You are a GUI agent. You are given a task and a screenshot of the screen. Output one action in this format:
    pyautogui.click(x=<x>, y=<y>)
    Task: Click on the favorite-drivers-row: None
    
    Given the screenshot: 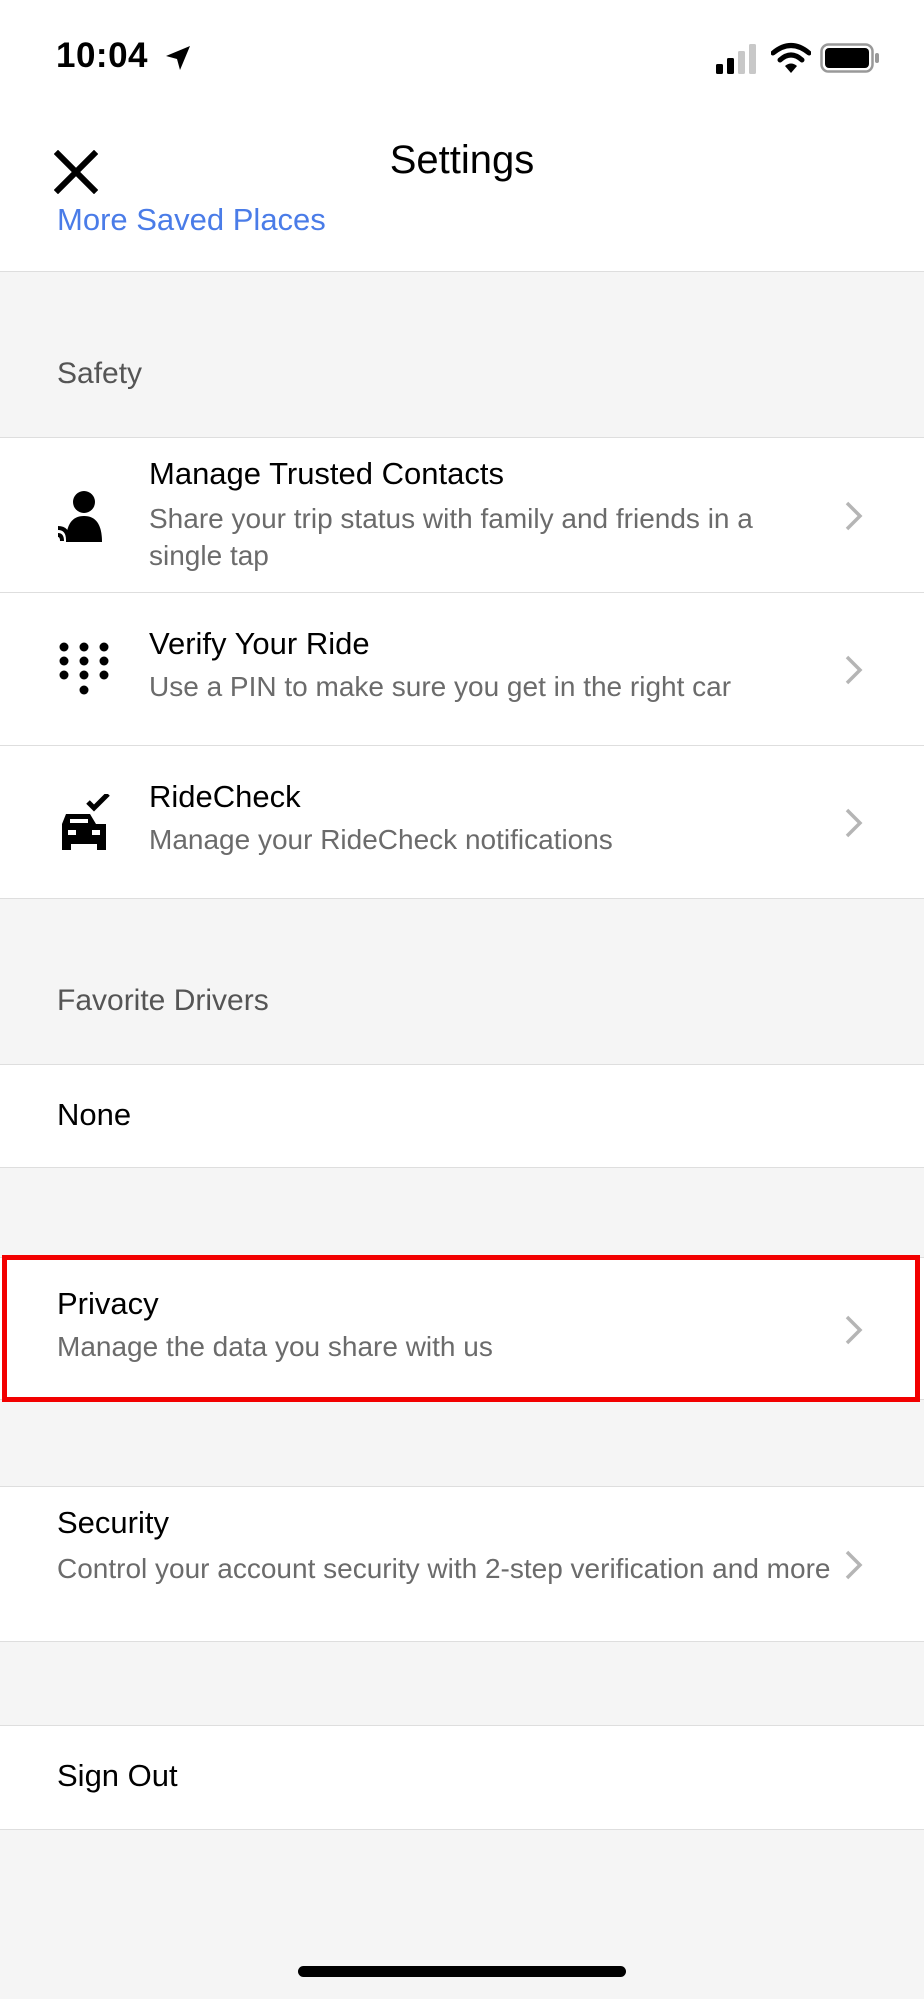 What is the action you would take?
    pyautogui.click(x=462, y=1116)
    